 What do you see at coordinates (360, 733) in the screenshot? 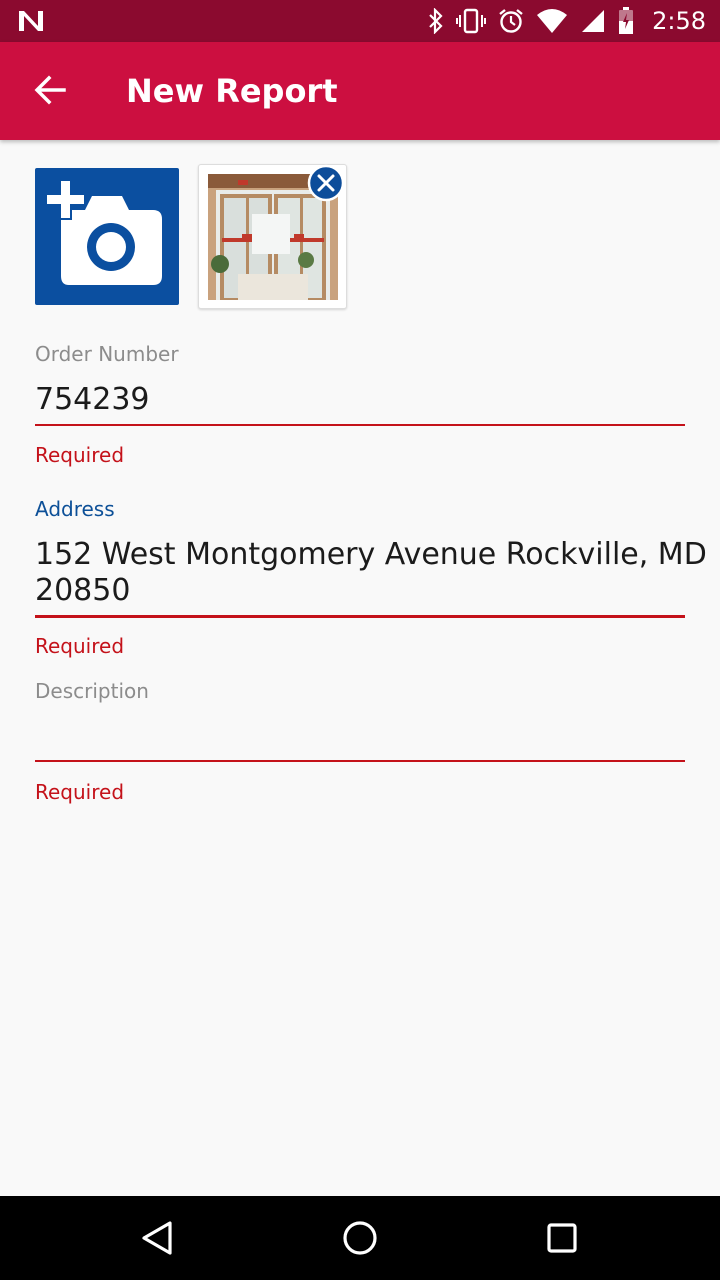
I see `description-input` at bounding box center [360, 733].